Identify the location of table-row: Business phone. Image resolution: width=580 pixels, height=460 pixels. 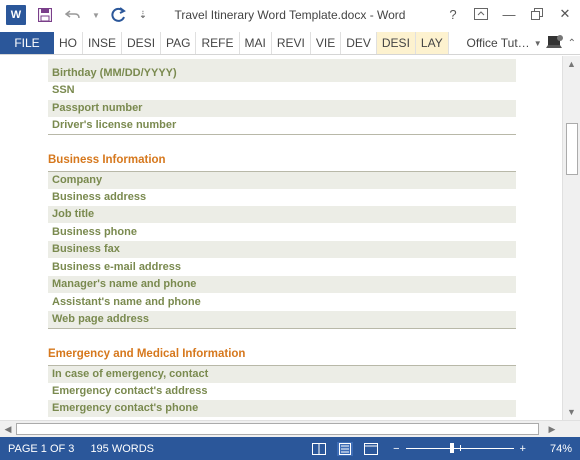
(282, 232).